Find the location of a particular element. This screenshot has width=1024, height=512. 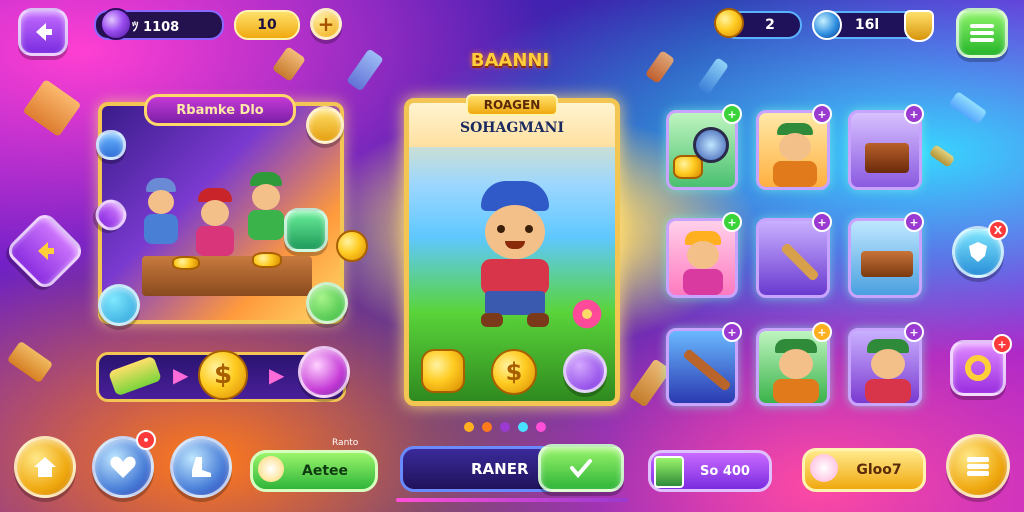

hamburger-icon is located at coordinates (982, 33).